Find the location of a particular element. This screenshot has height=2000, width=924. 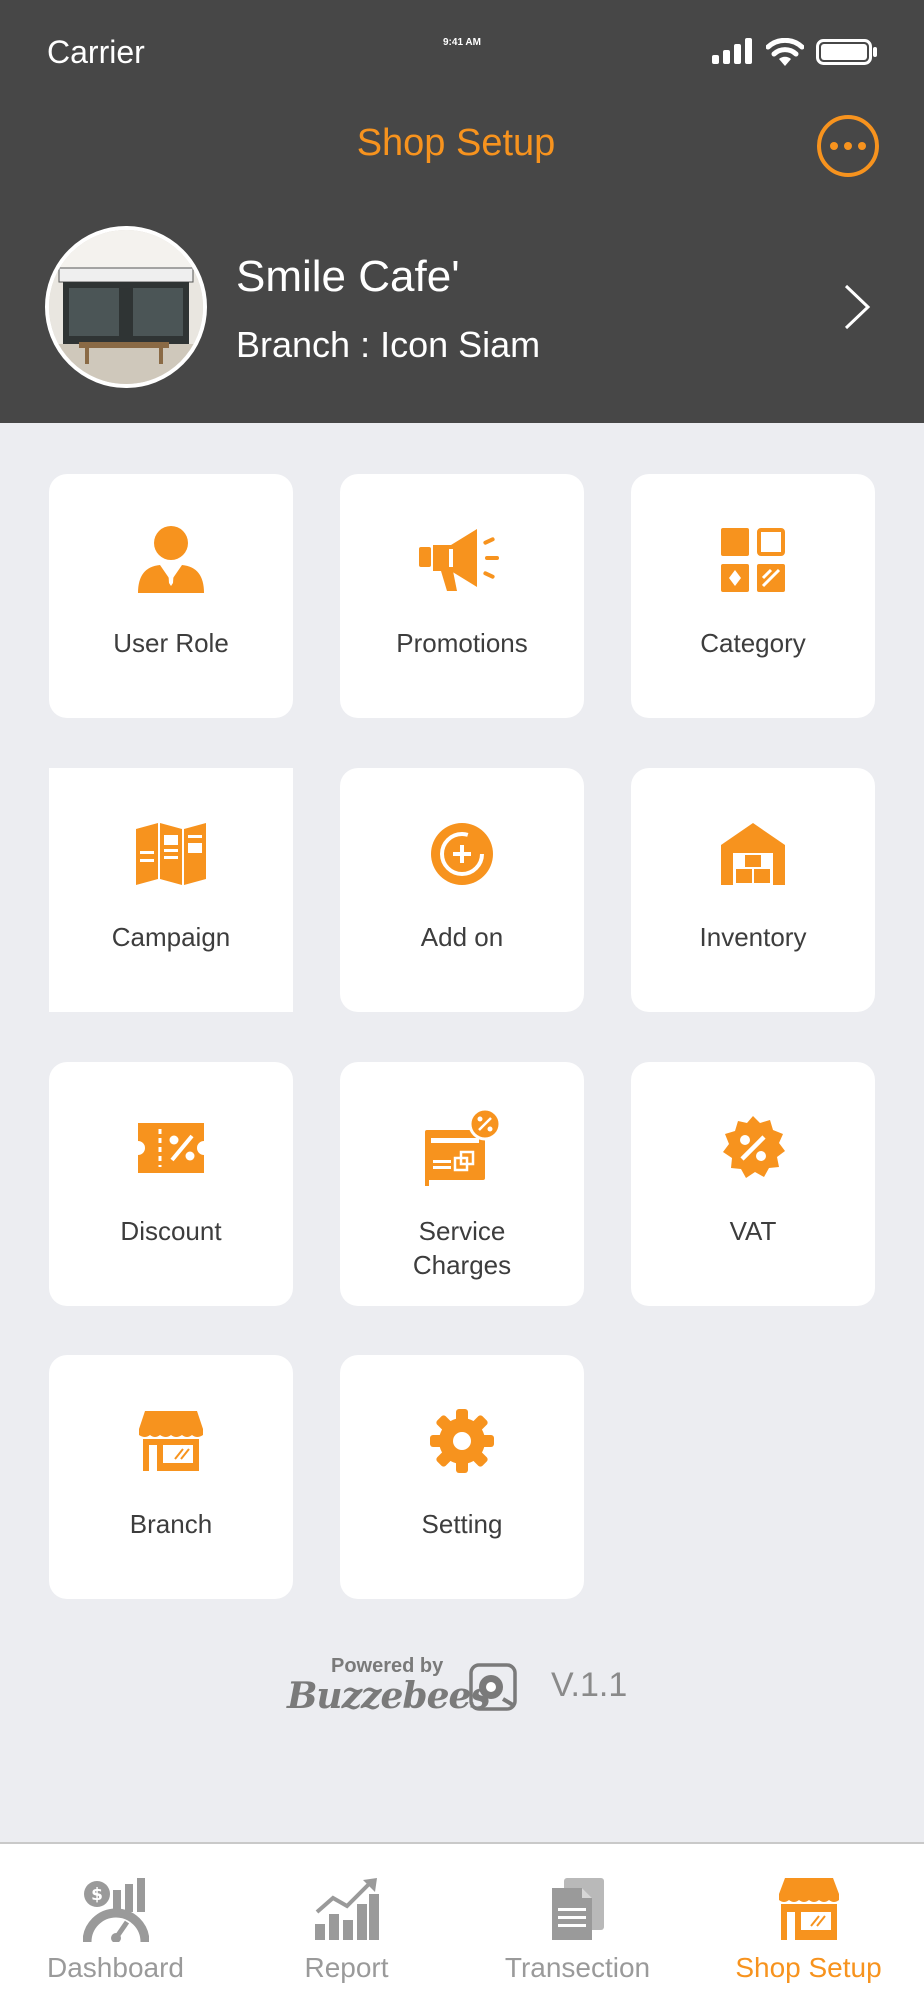

page-title: Shop Setup is located at coordinates (456, 143).